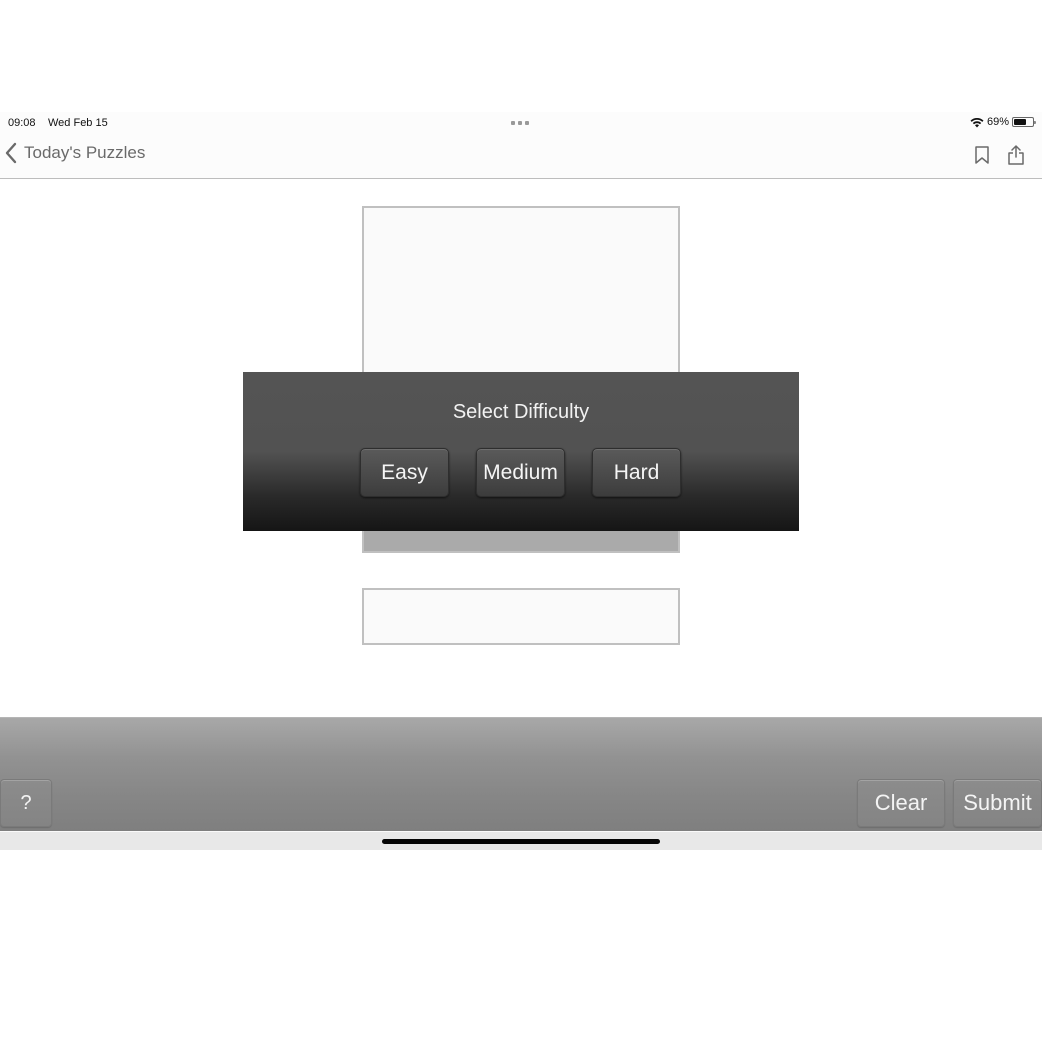 This screenshot has width=1042, height=1042. I want to click on chevron-left-icon, so click(11, 153).